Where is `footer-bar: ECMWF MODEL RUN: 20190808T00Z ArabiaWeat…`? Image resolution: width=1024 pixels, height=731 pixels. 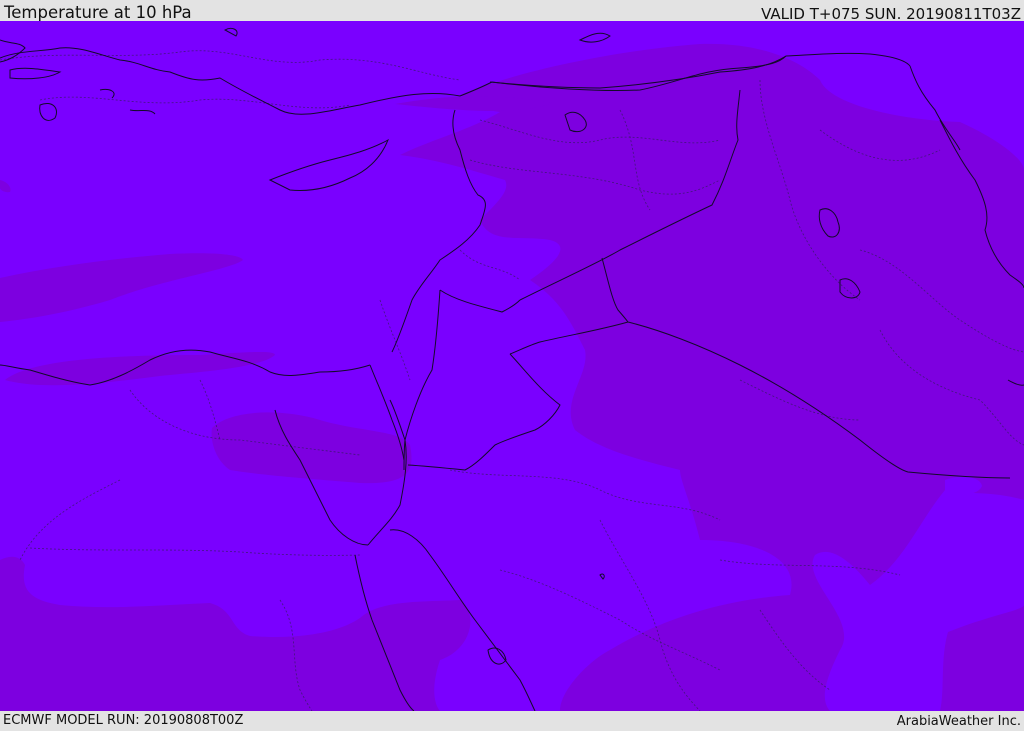 footer-bar: ECMWF MODEL RUN: 20190808T00Z ArabiaWeat… is located at coordinates (512, 720).